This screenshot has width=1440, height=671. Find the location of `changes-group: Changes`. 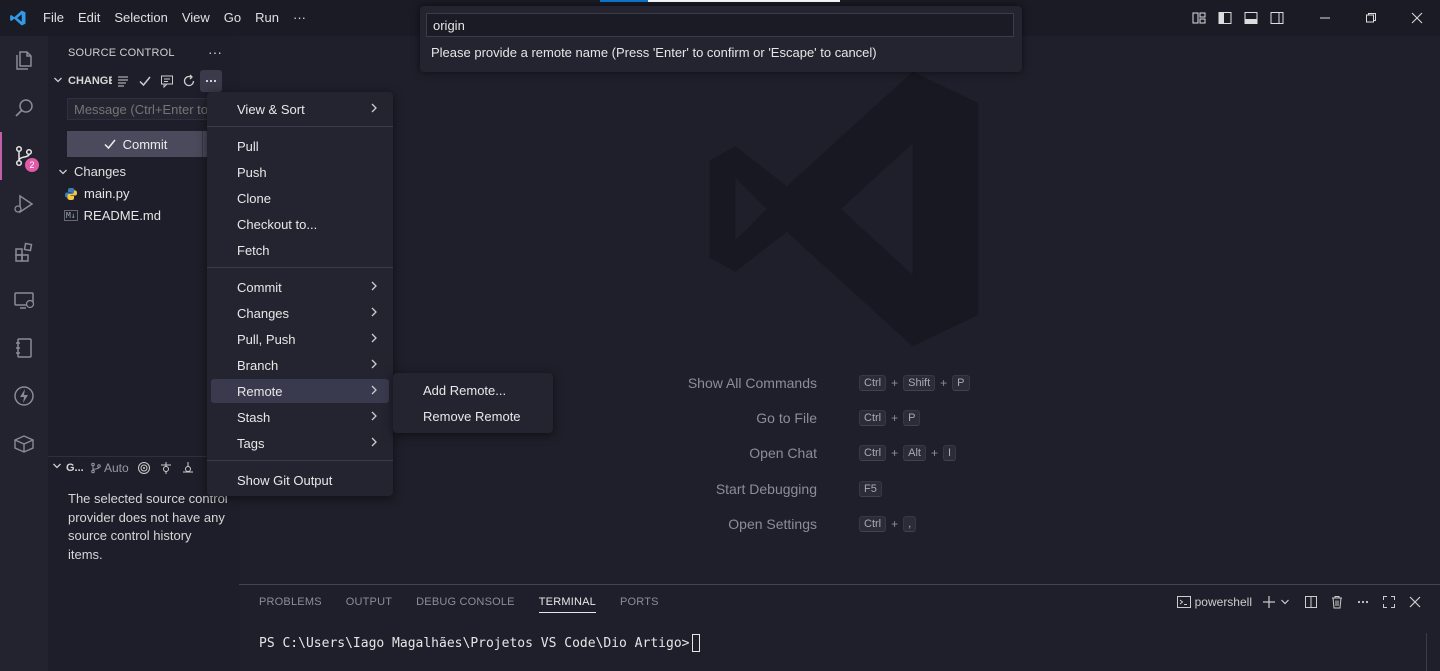

changes-group: Changes is located at coordinates (92, 171).